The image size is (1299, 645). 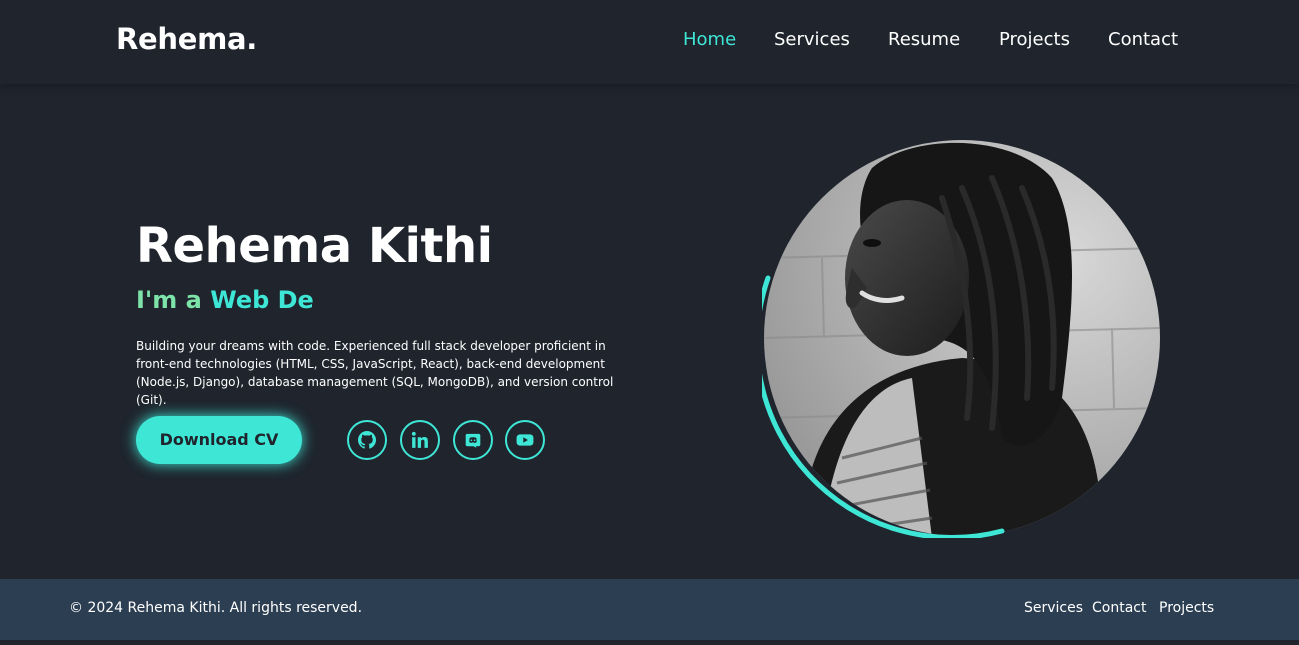 I want to click on youtube-link, so click(x=525, y=440).